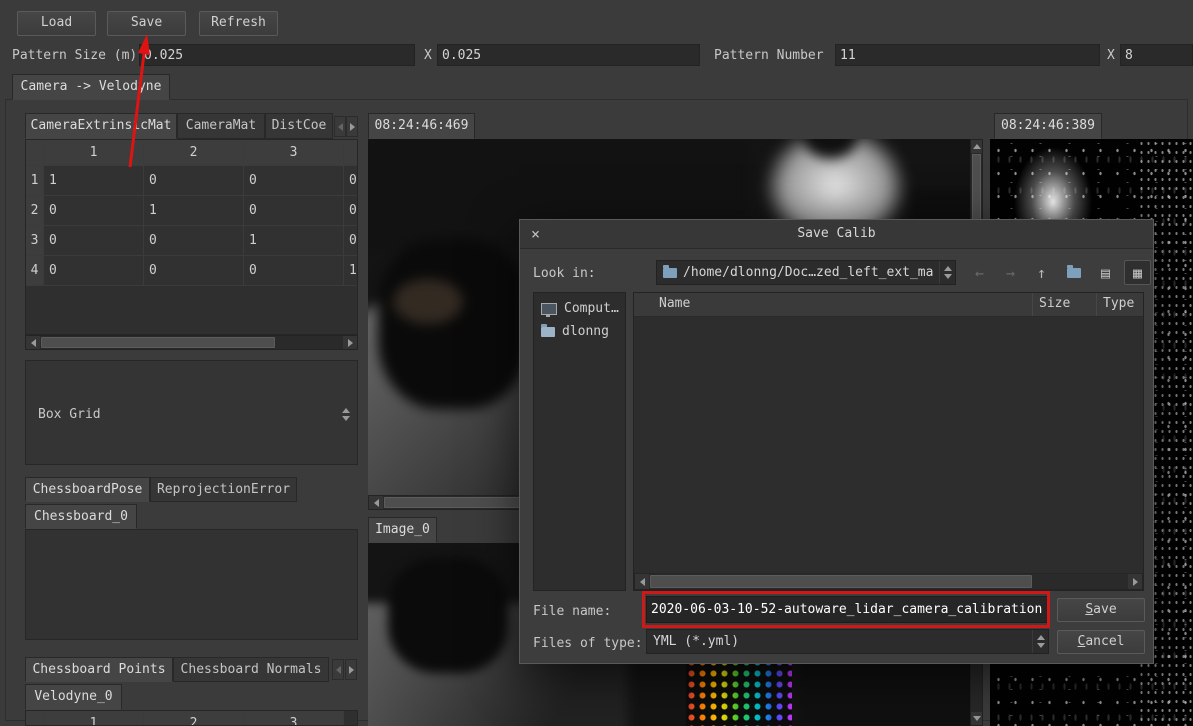 The image size is (1193, 726). Describe the element at coordinates (1137, 272) in the screenshot. I see `detail-view-button: ▦` at that location.